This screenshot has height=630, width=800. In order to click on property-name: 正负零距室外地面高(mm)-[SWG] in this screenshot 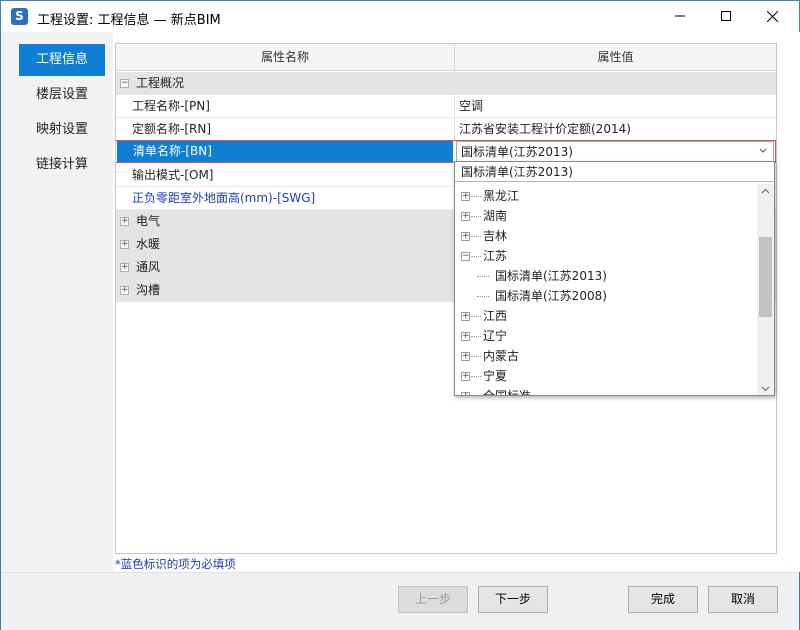, I will do `click(224, 198)`.